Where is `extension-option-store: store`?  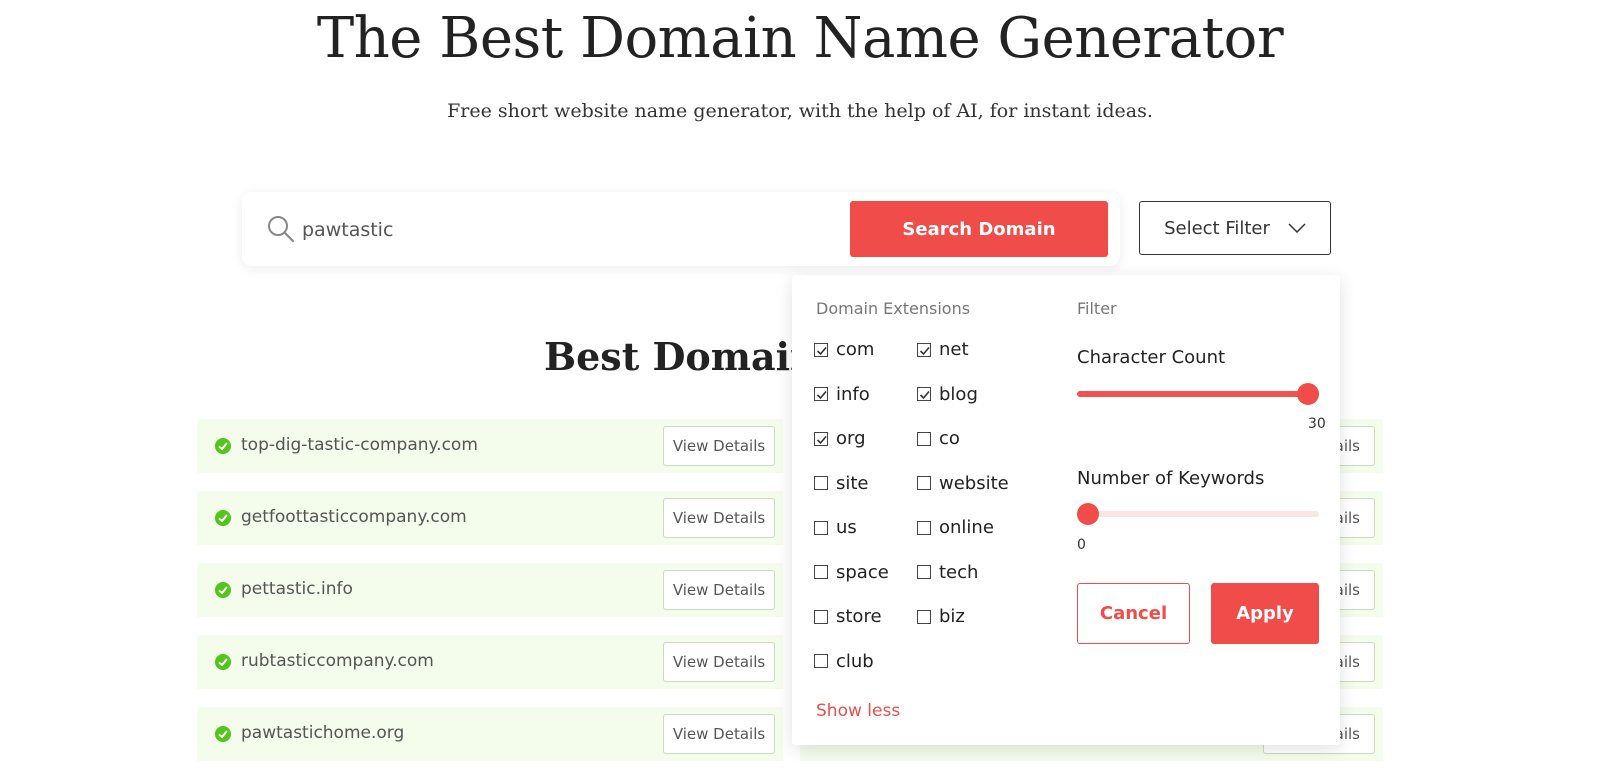 extension-option-store: store is located at coordinates (848, 616).